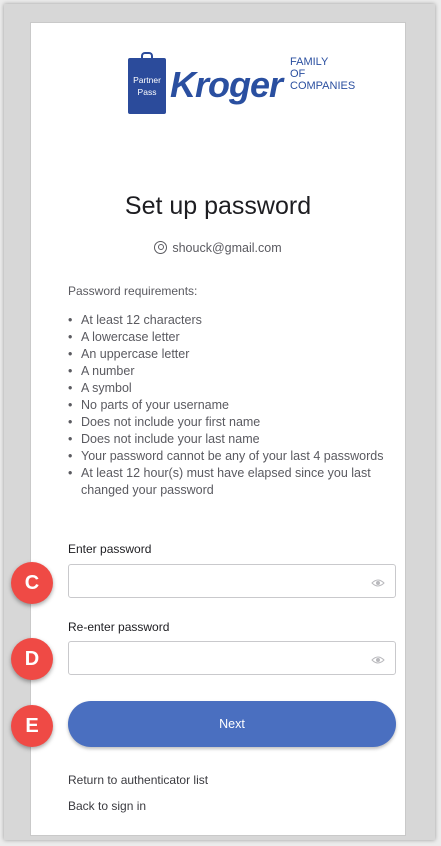  What do you see at coordinates (32, 659) in the screenshot?
I see `callout-d: D` at bounding box center [32, 659].